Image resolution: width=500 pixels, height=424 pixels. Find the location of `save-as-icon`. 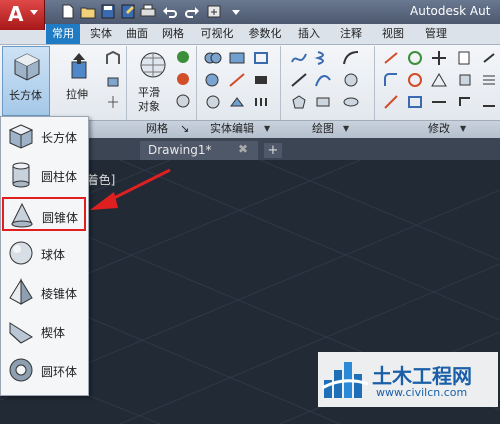

save-as-icon is located at coordinates (128, 11).